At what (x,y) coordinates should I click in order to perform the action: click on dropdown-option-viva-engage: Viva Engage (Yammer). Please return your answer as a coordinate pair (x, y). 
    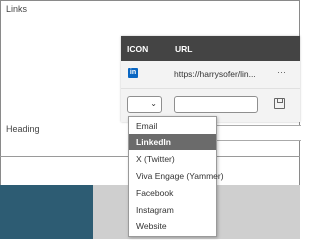
    Looking at the image, I should click on (176, 176).